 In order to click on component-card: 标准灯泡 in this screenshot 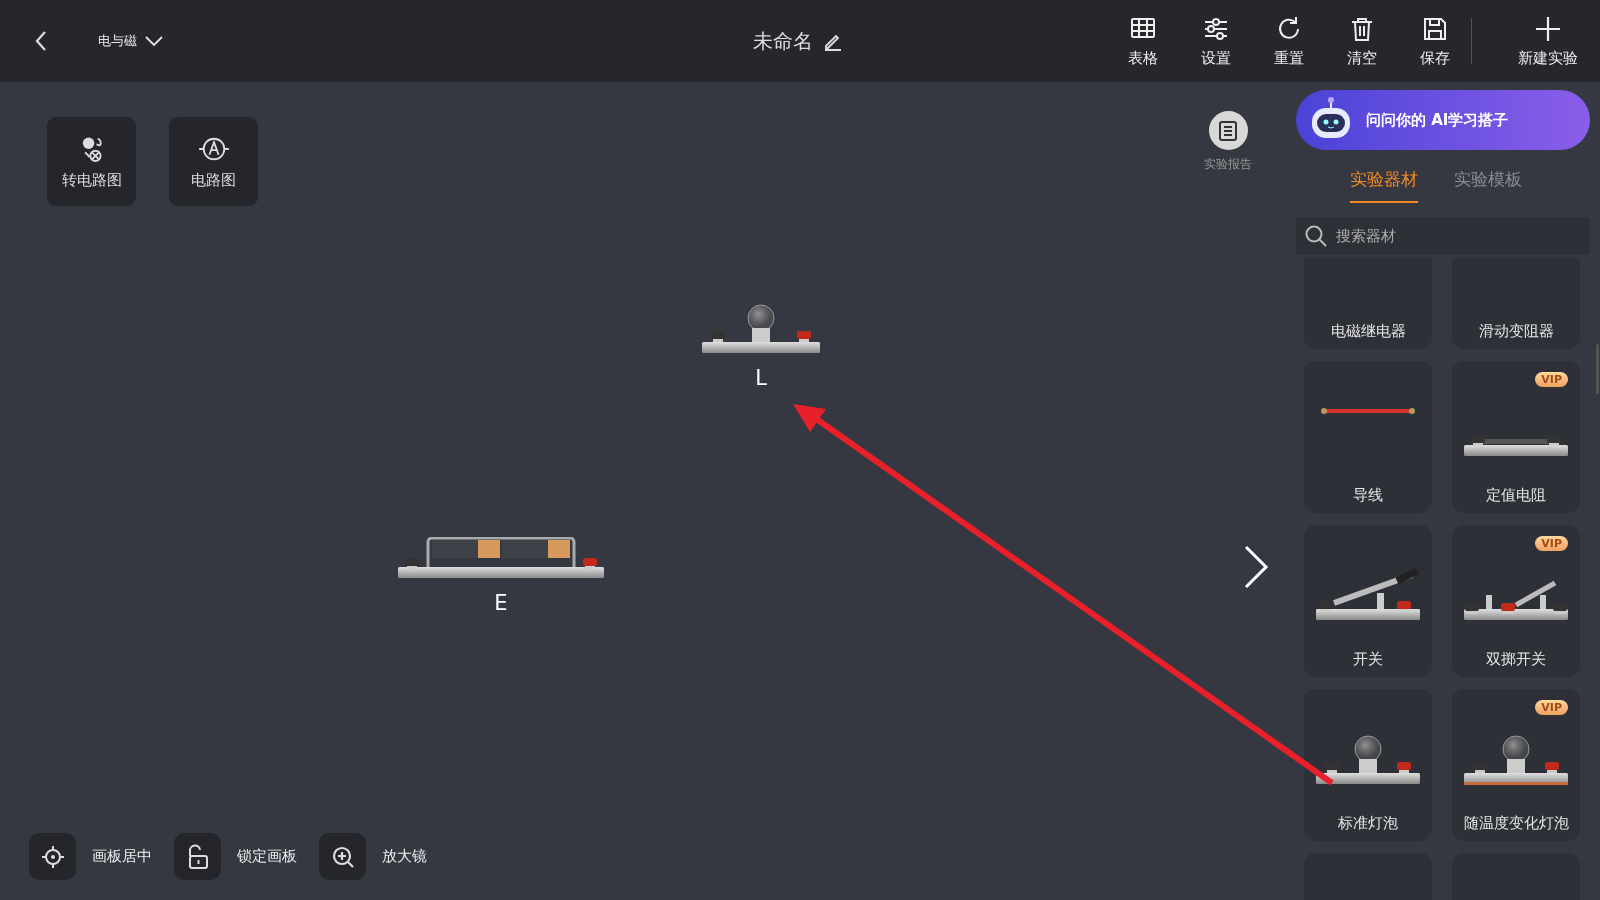, I will do `click(1368, 765)`.